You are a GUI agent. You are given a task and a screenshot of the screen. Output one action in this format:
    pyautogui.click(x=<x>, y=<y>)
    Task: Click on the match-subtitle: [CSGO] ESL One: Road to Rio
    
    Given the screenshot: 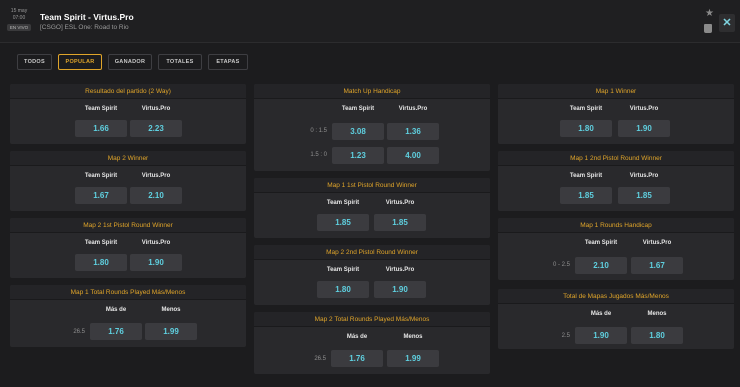 What is the action you would take?
    pyautogui.click(x=84, y=27)
    